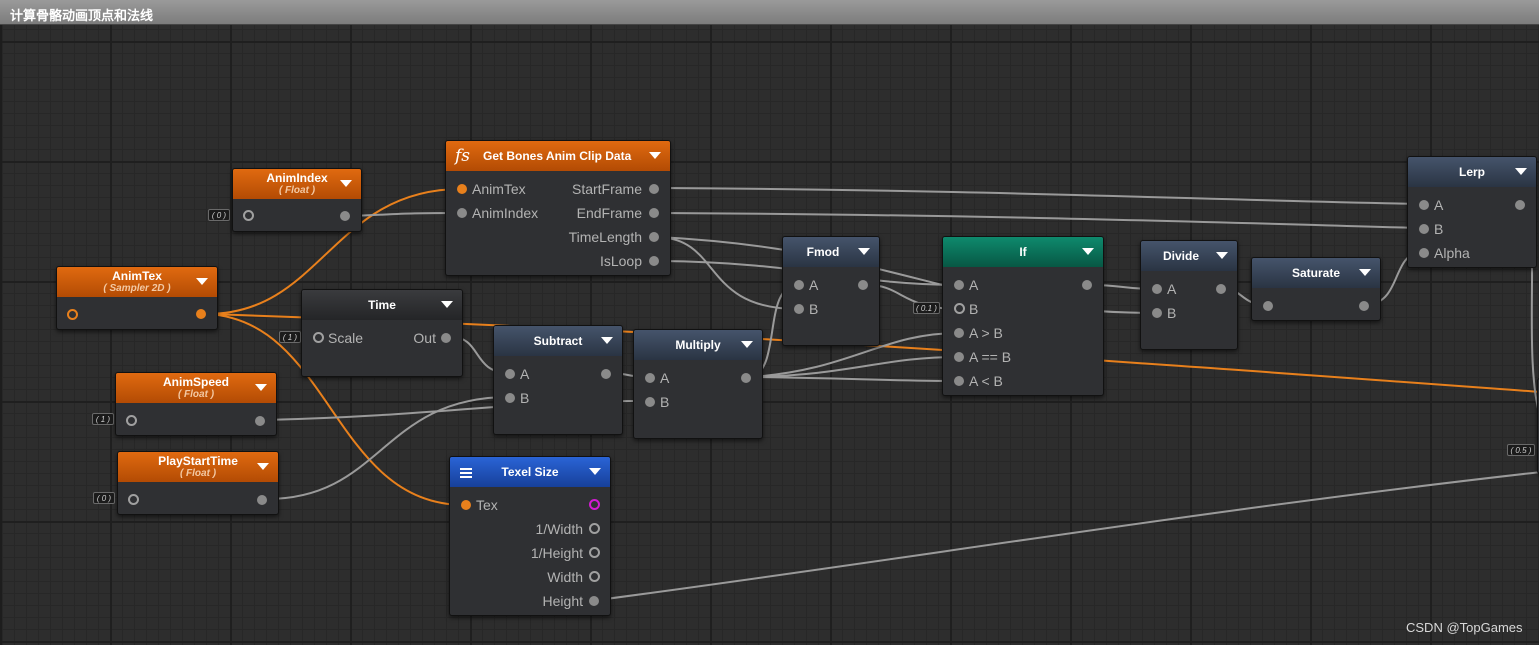 This screenshot has height=645, width=1539. I want to click on wire-endframe-lerp-b, so click(1040, 220).